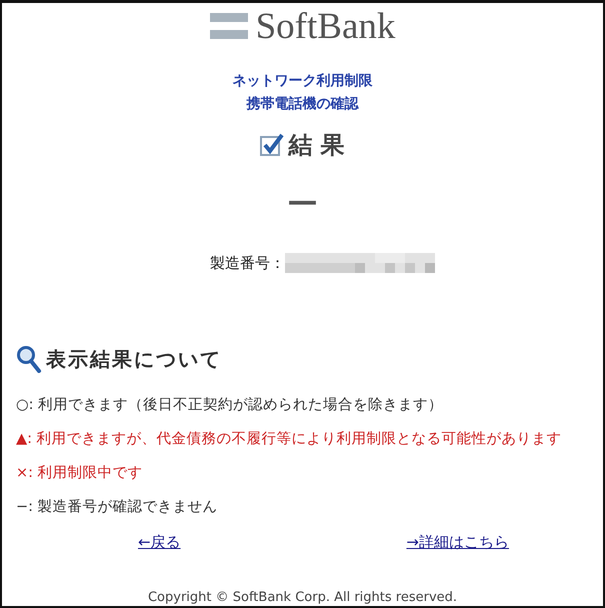 This screenshot has height=608, width=605. I want to click on copyright-text: Copyright © SoftBank Corp. All rights reserved., so click(303, 597).